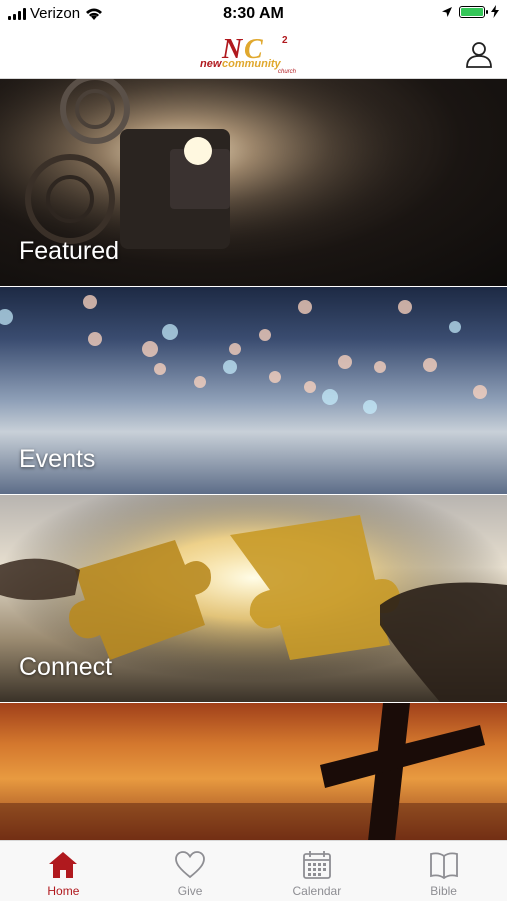  Describe the element at coordinates (211, 64) in the screenshot. I see `svg-text: new` at that location.